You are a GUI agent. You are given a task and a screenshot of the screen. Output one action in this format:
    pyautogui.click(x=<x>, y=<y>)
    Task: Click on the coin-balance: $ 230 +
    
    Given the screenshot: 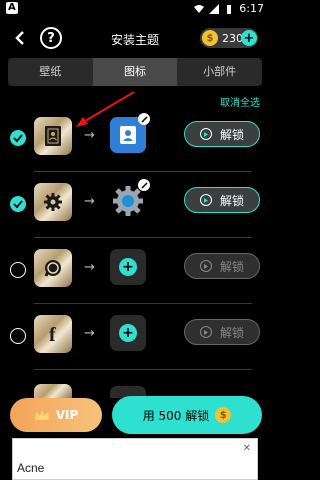 What is the action you would take?
    pyautogui.click(x=229, y=38)
    